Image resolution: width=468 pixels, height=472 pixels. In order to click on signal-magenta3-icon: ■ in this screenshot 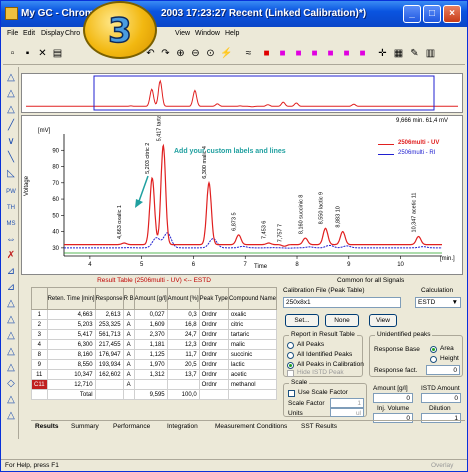, I will do `click(314, 53)`.